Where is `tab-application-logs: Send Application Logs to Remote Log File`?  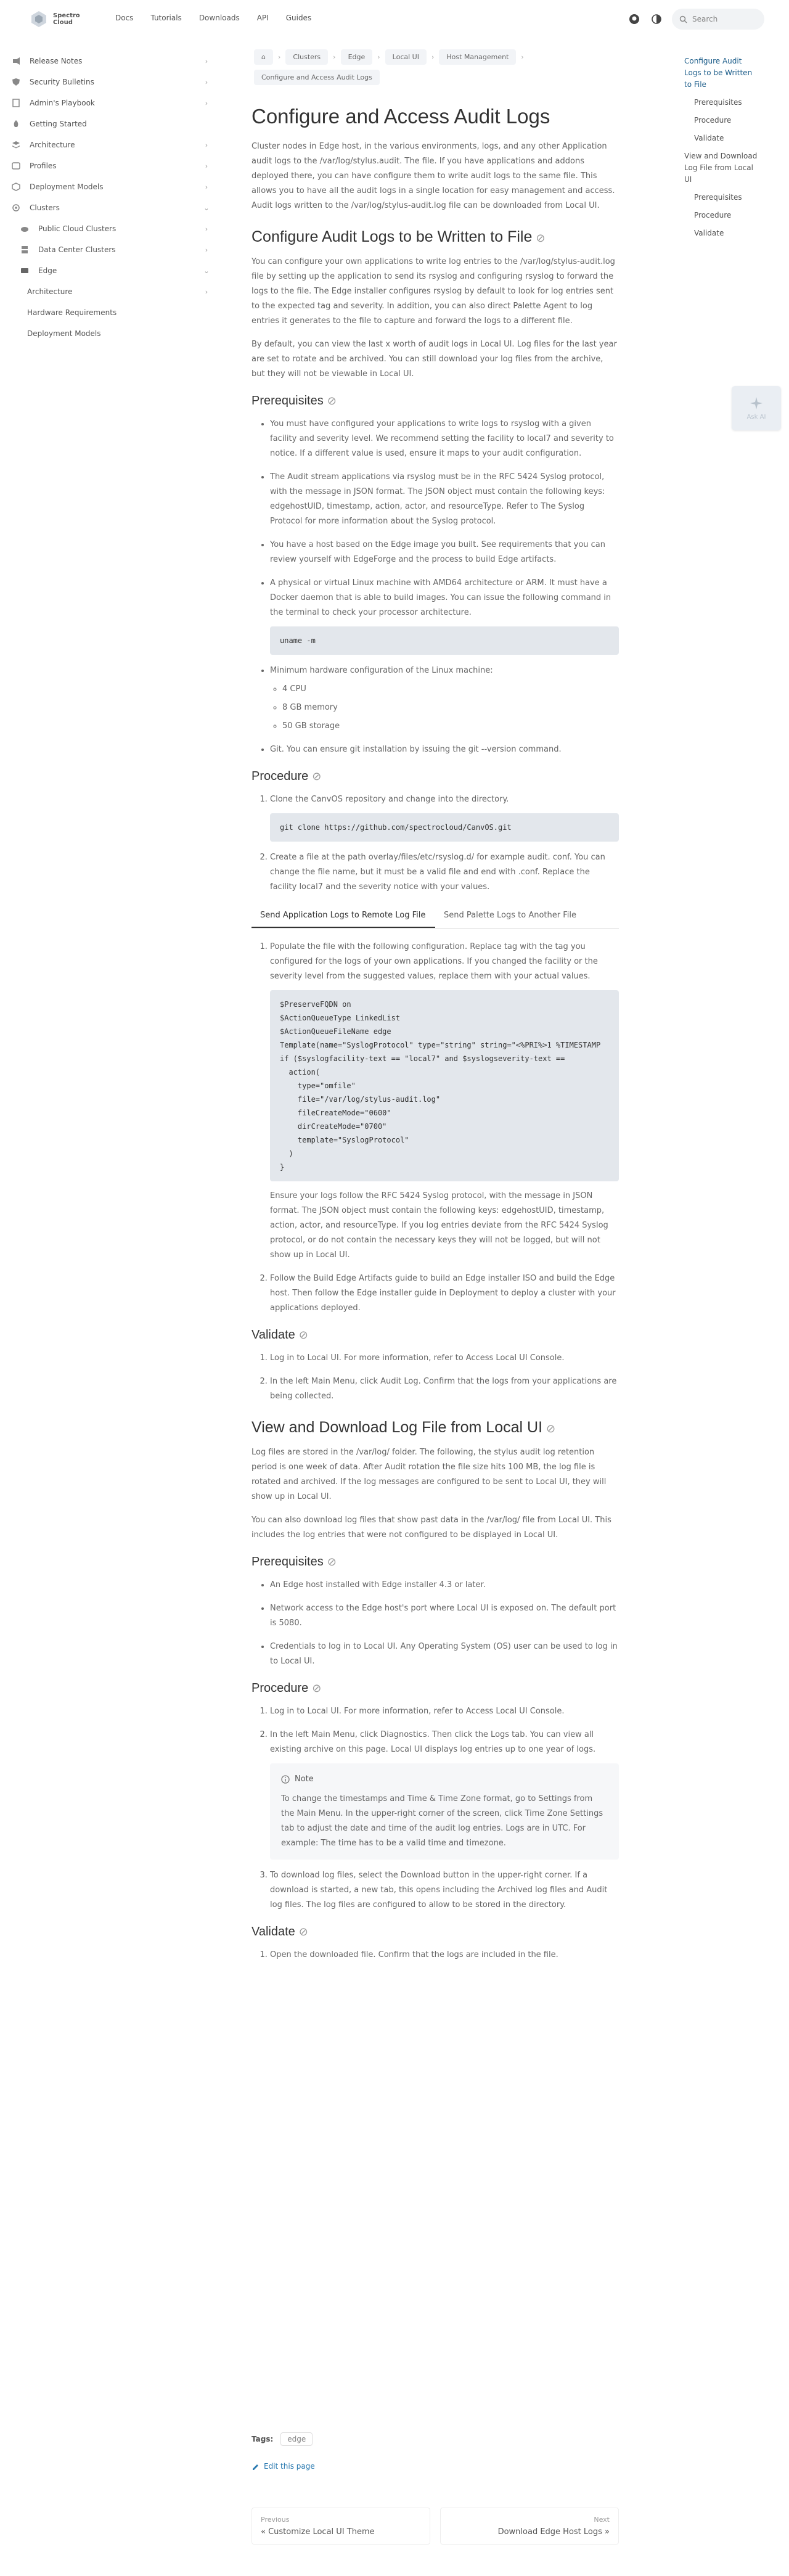 tab-application-logs: Send Application Logs to Remote Log File is located at coordinates (343, 916).